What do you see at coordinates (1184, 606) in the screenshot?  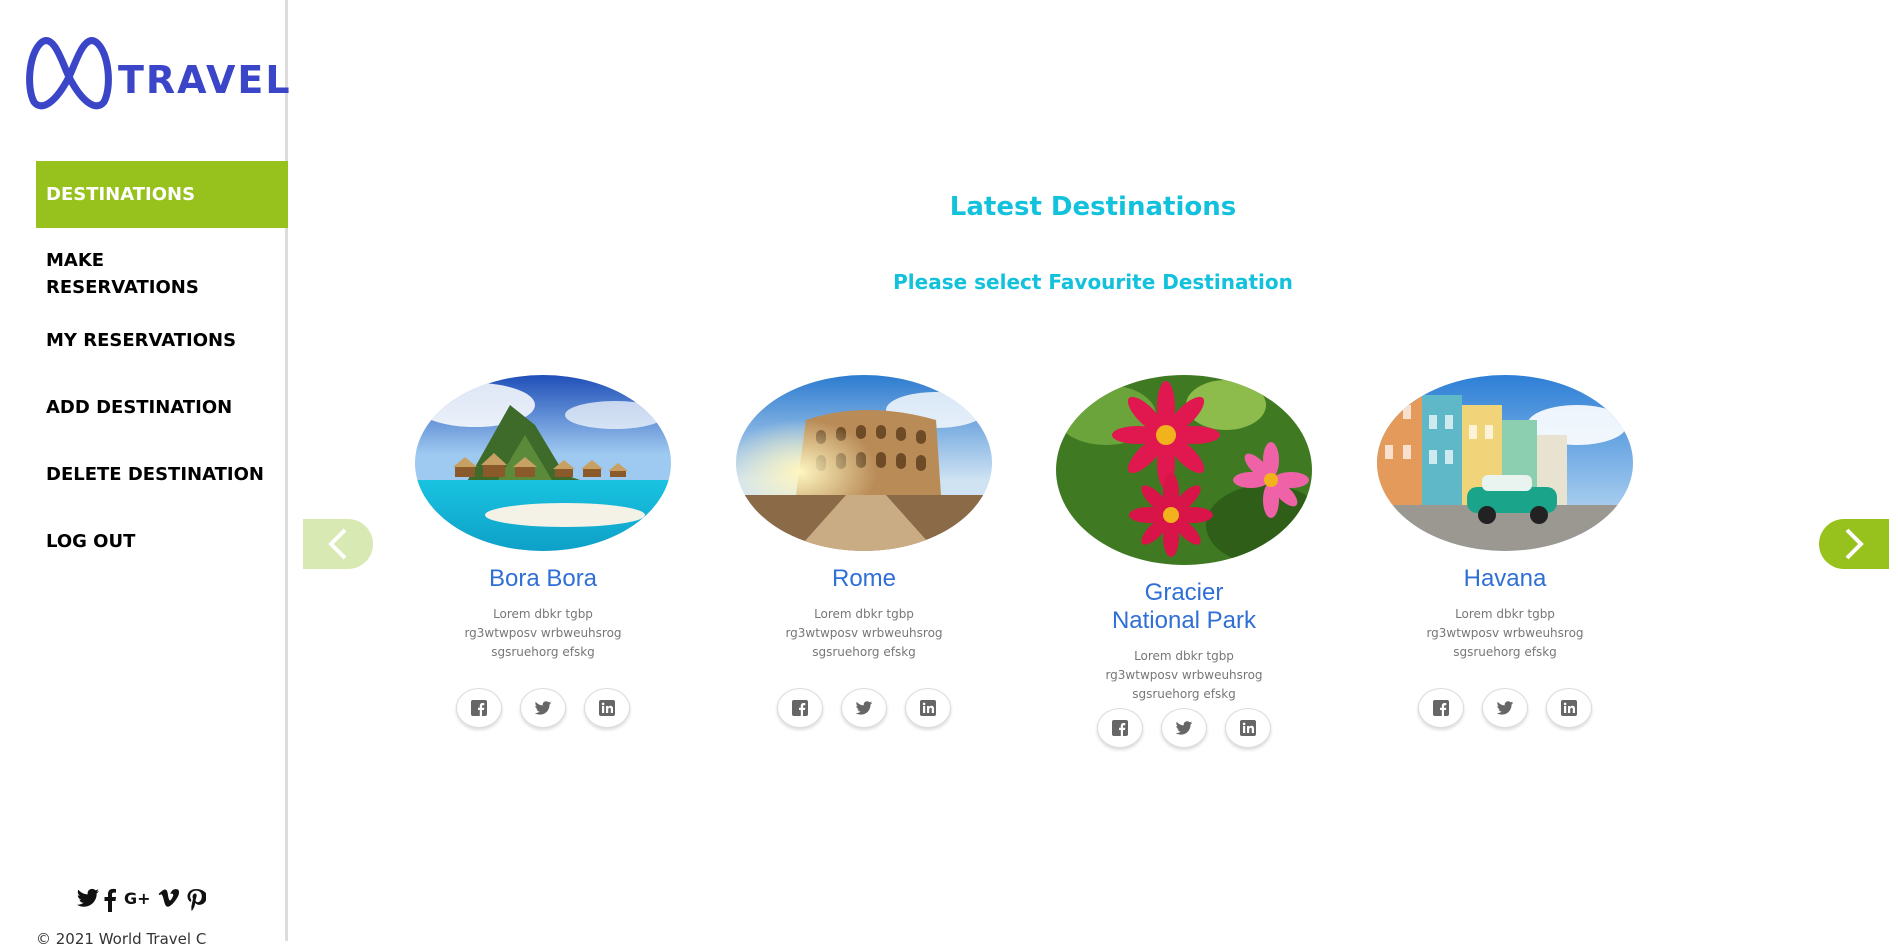 I see `destination-name: Gracier National Park` at bounding box center [1184, 606].